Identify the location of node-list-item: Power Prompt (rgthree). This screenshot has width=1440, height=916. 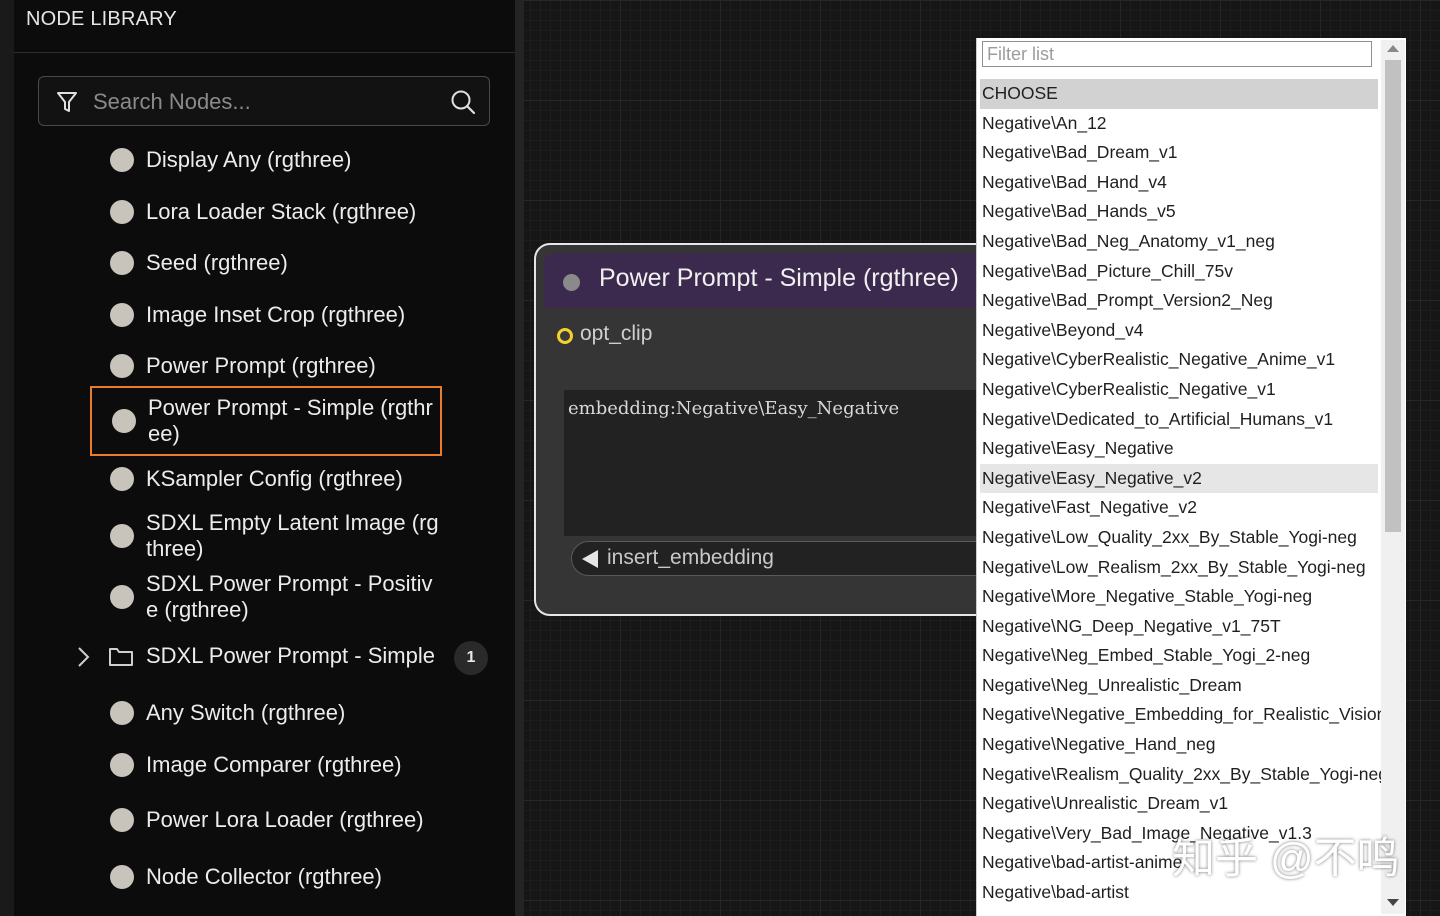
(266, 366).